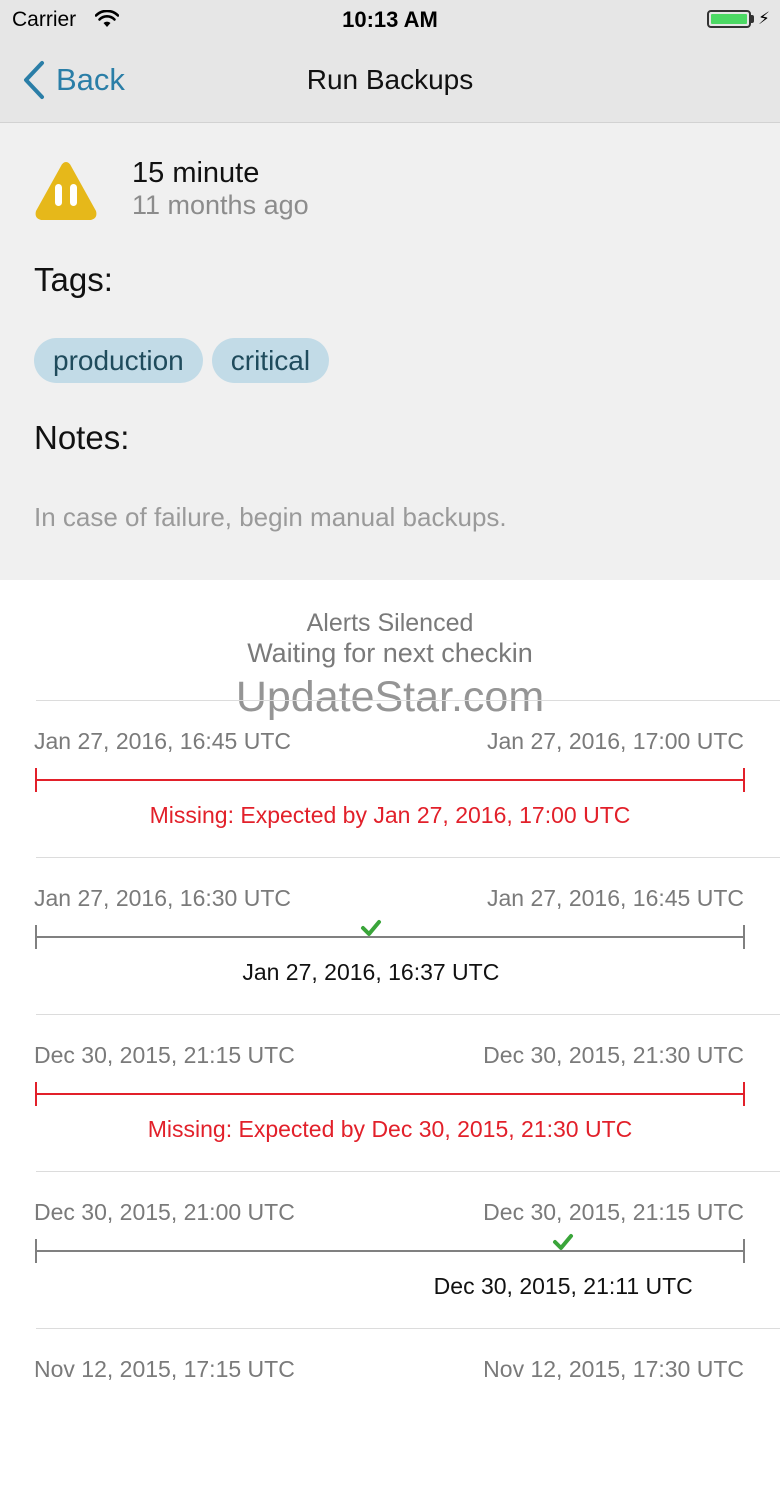  Describe the element at coordinates (613, 1212) in the screenshot. I see `period-end: Dec 30, 2015, 21:15 UTC` at that location.